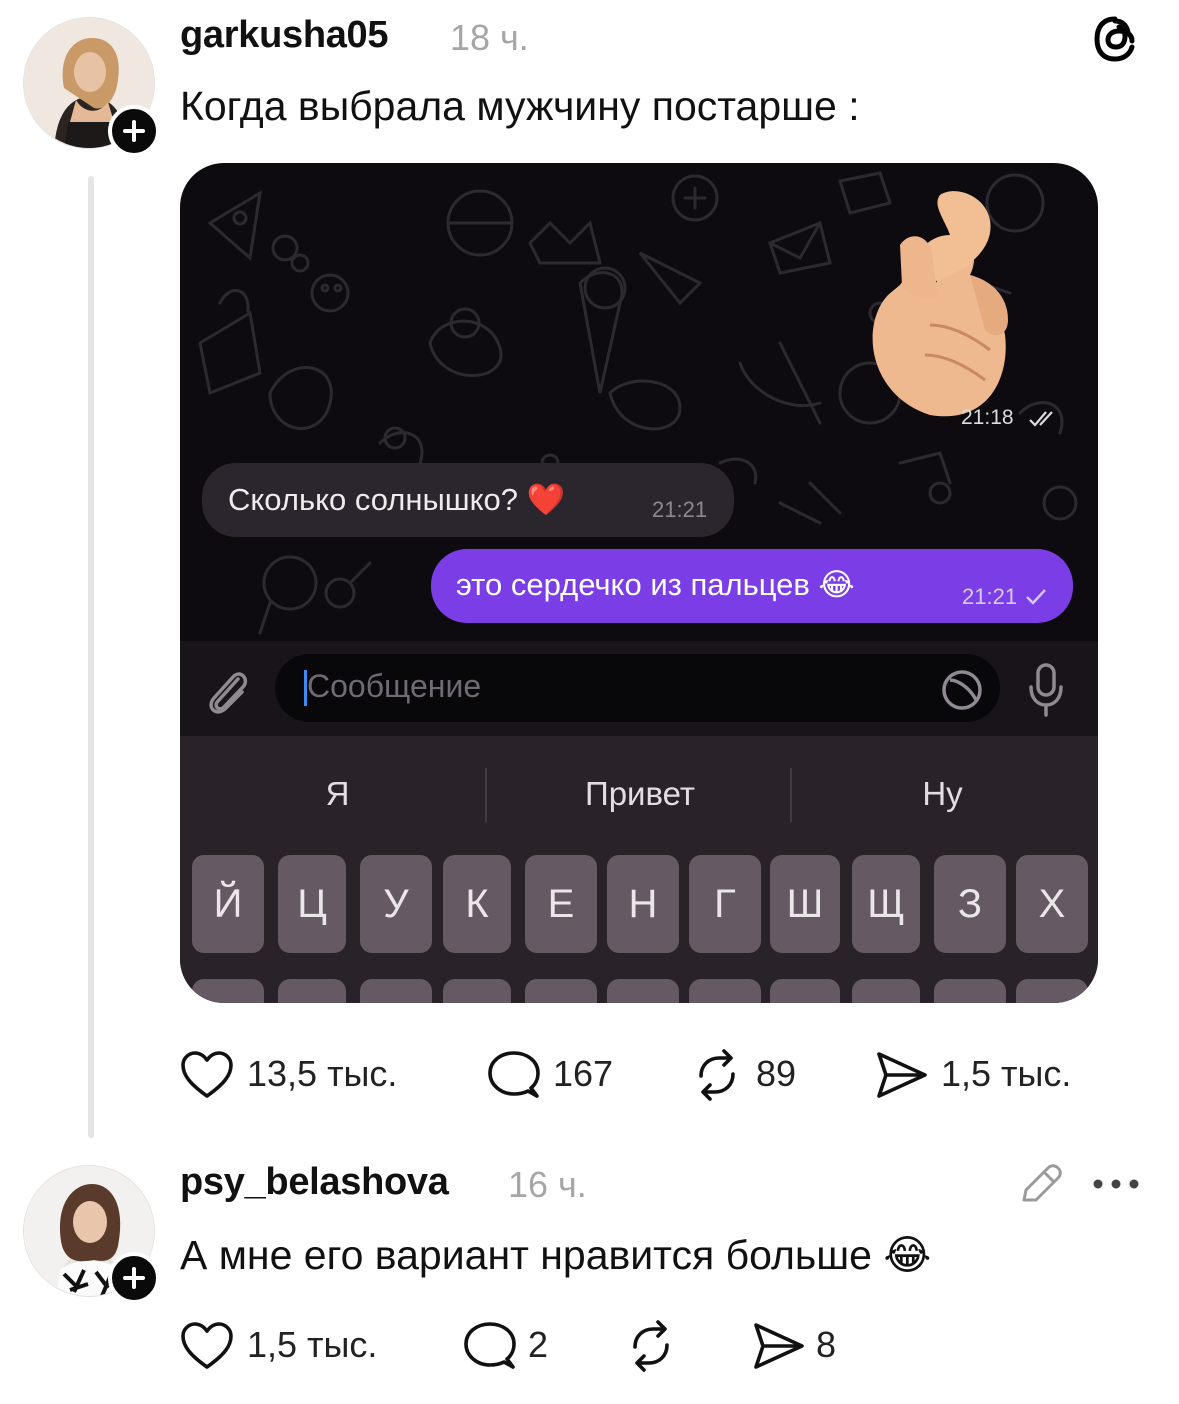 Image resolution: width=1179 pixels, height=1404 pixels. What do you see at coordinates (227, 691) in the screenshot?
I see `attachment-icon` at bounding box center [227, 691].